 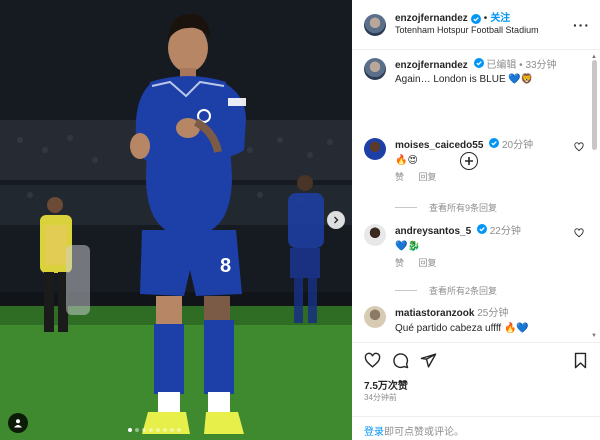 I want to click on bookmark-icon, so click(x=580, y=360).